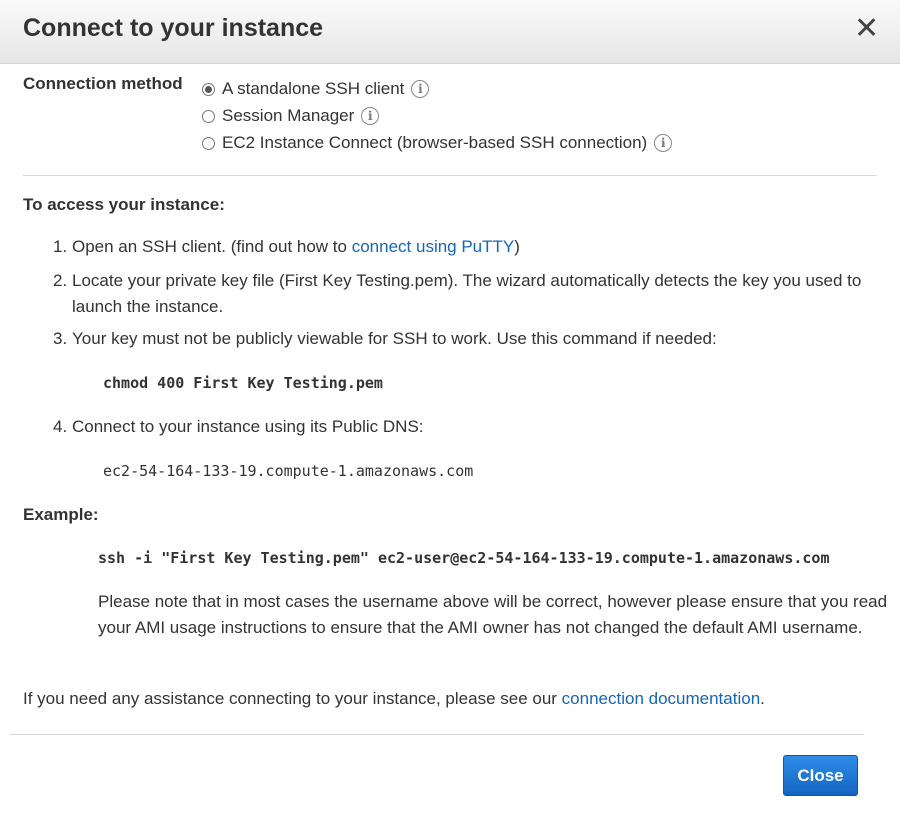 This screenshot has height=819, width=900. Describe the element at coordinates (208, 116) in the screenshot. I see `radio-session-manager` at that location.